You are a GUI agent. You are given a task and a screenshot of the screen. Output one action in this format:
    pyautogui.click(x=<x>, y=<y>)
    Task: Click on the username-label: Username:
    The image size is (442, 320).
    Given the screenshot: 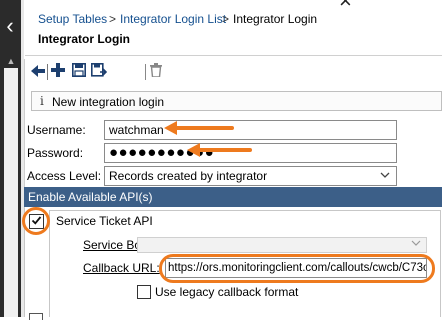 What is the action you would take?
    pyautogui.click(x=56, y=130)
    